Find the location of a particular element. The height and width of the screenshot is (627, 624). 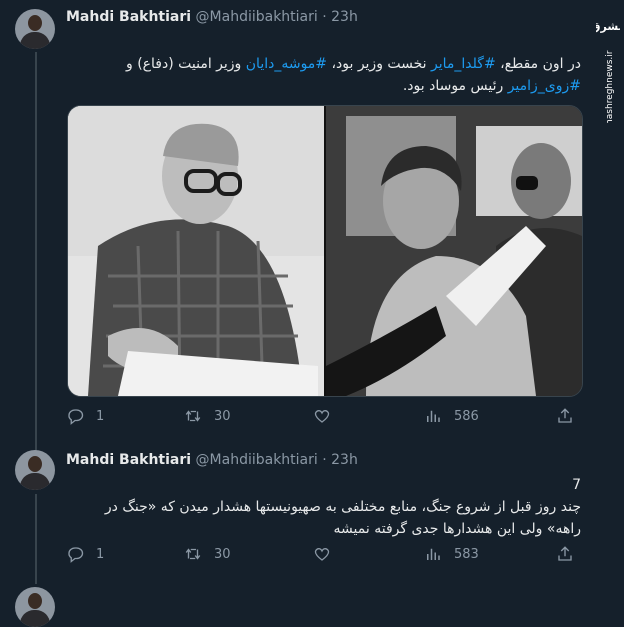

tweet-actions: 1 30 586 is located at coordinates (326, 417).